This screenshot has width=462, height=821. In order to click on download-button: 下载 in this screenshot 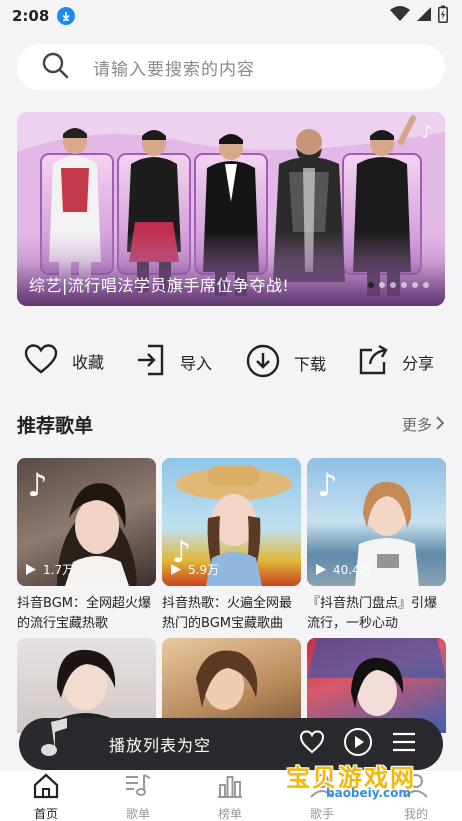, I will do `click(286, 363)`.